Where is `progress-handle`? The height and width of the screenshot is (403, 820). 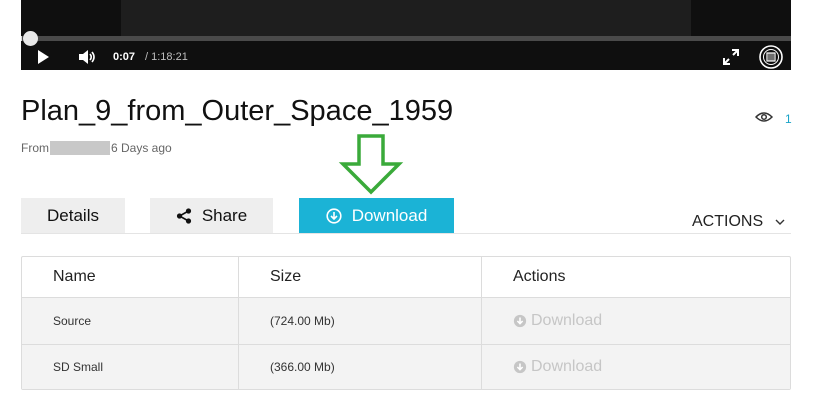 progress-handle is located at coordinates (30, 38).